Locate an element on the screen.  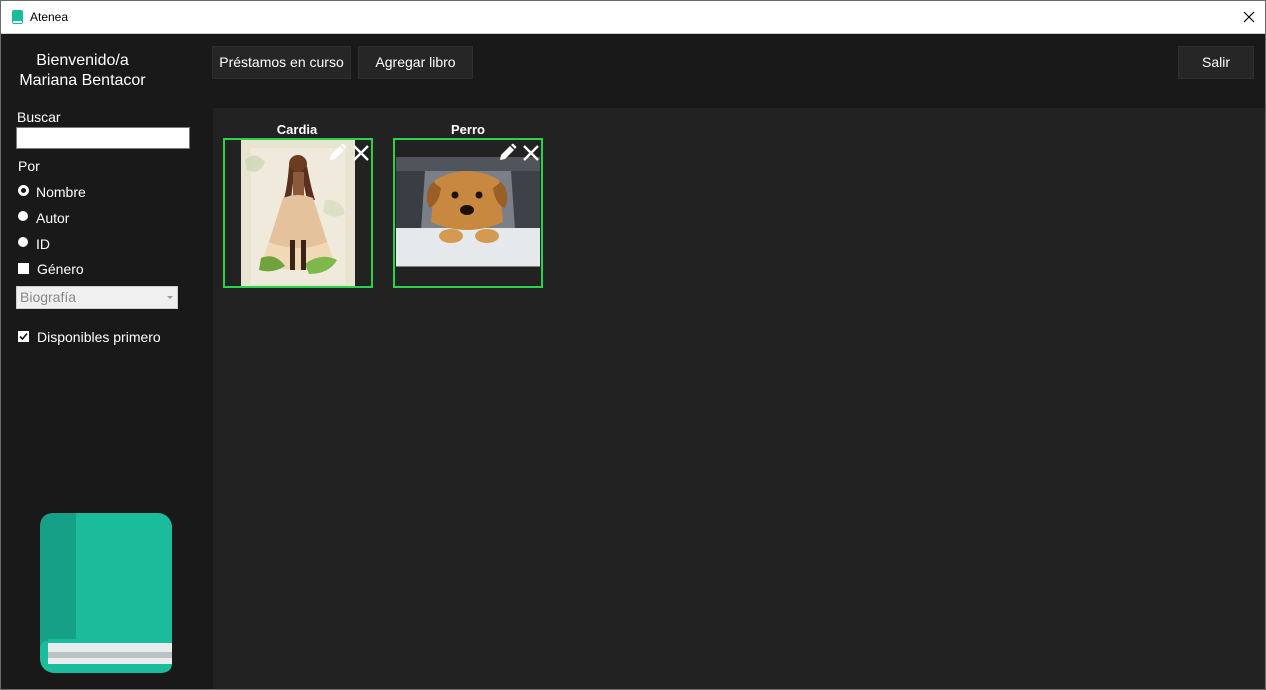
add-book-button: Agregar libro is located at coordinates (415, 62).